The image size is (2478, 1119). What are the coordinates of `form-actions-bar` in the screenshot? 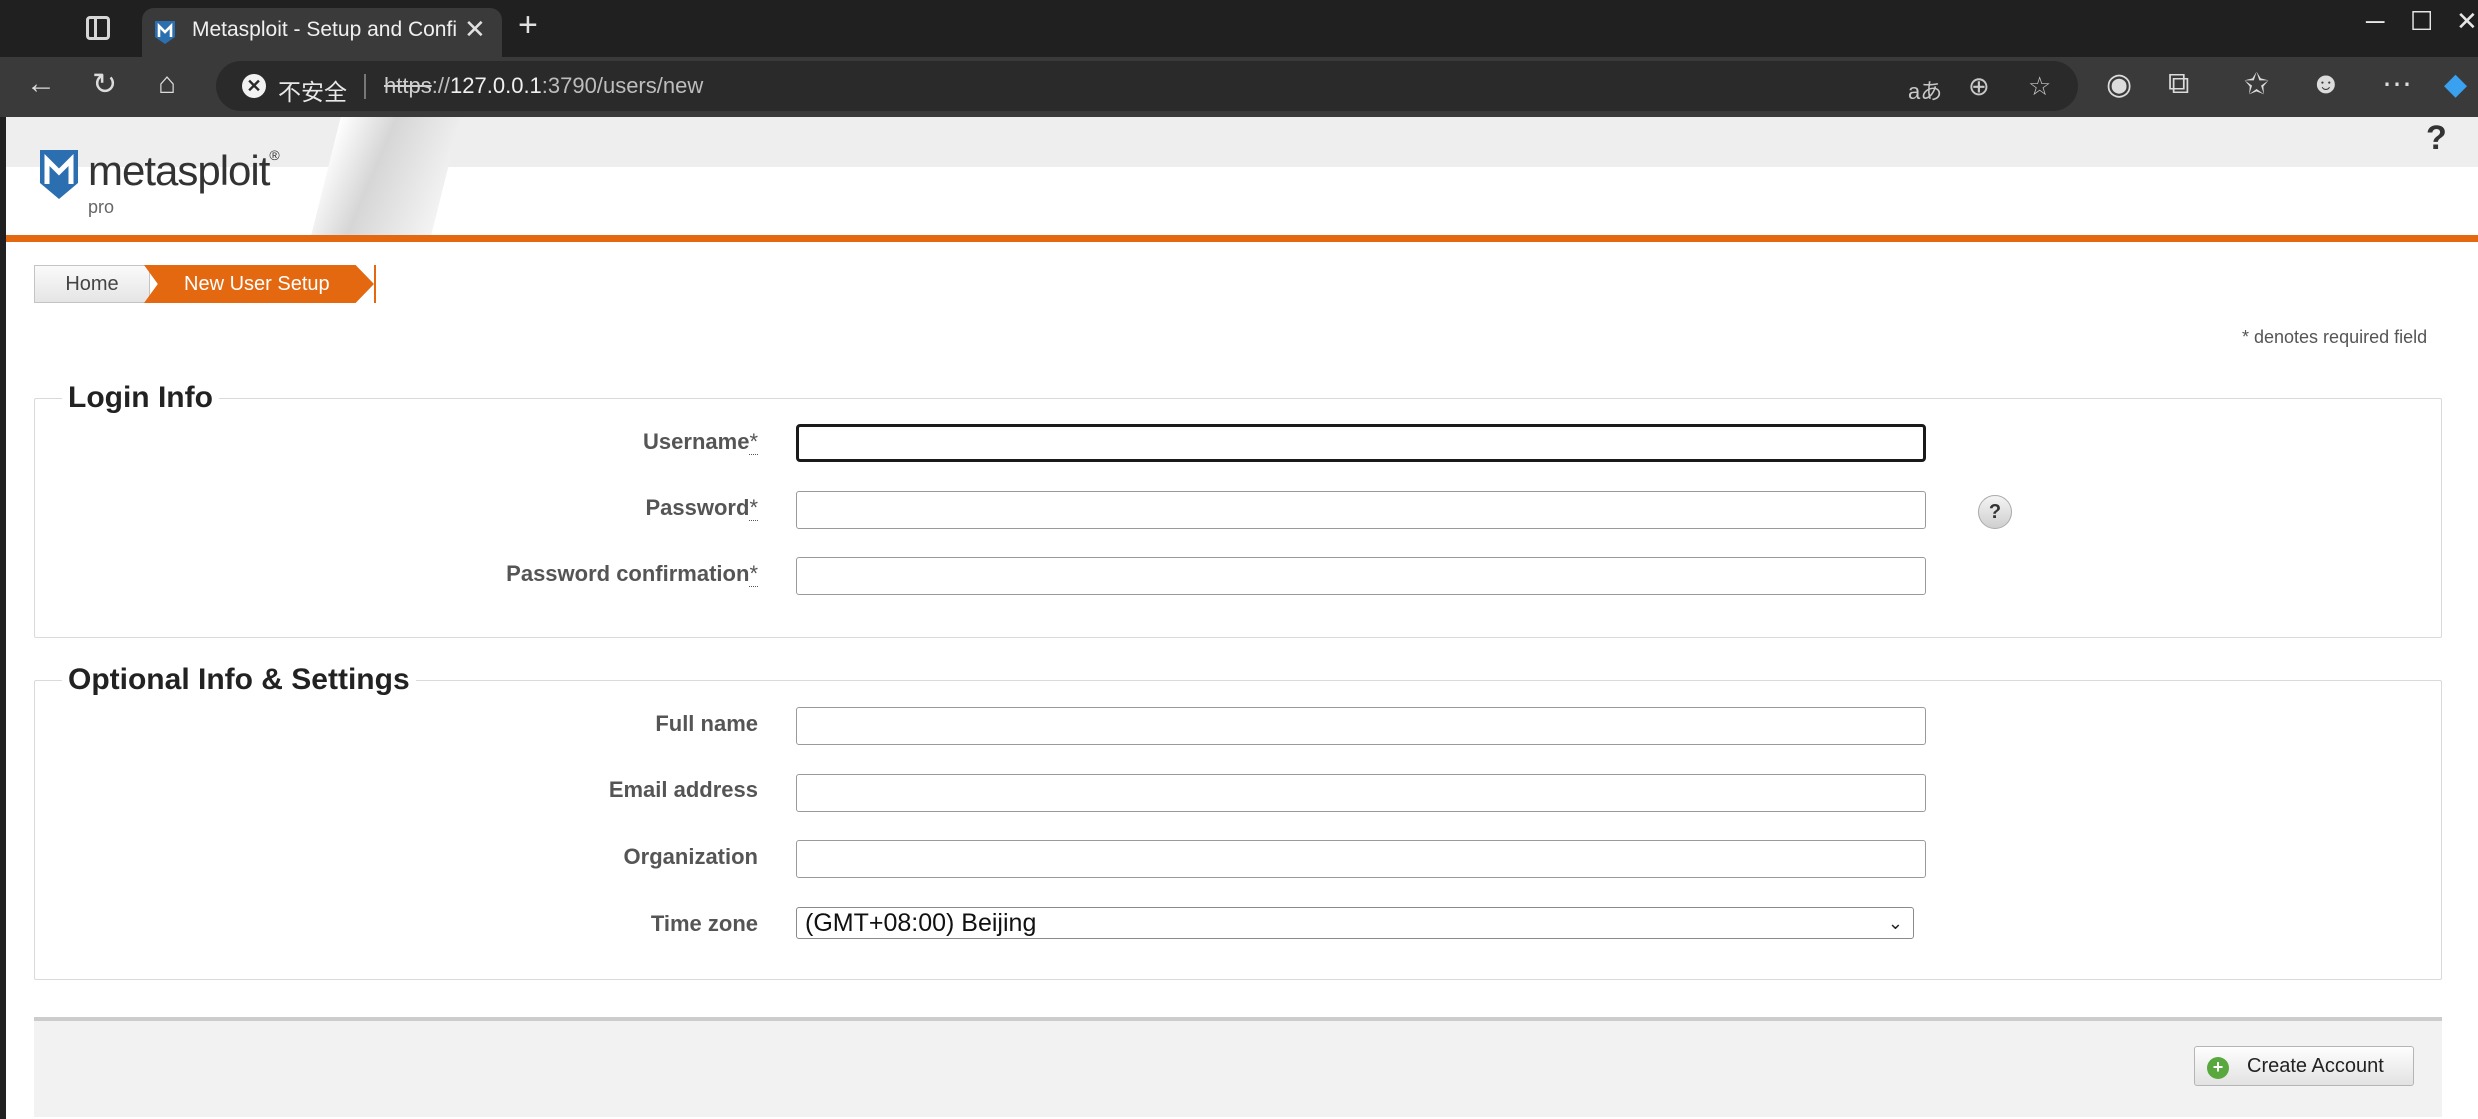 It's located at (1238, 1067).